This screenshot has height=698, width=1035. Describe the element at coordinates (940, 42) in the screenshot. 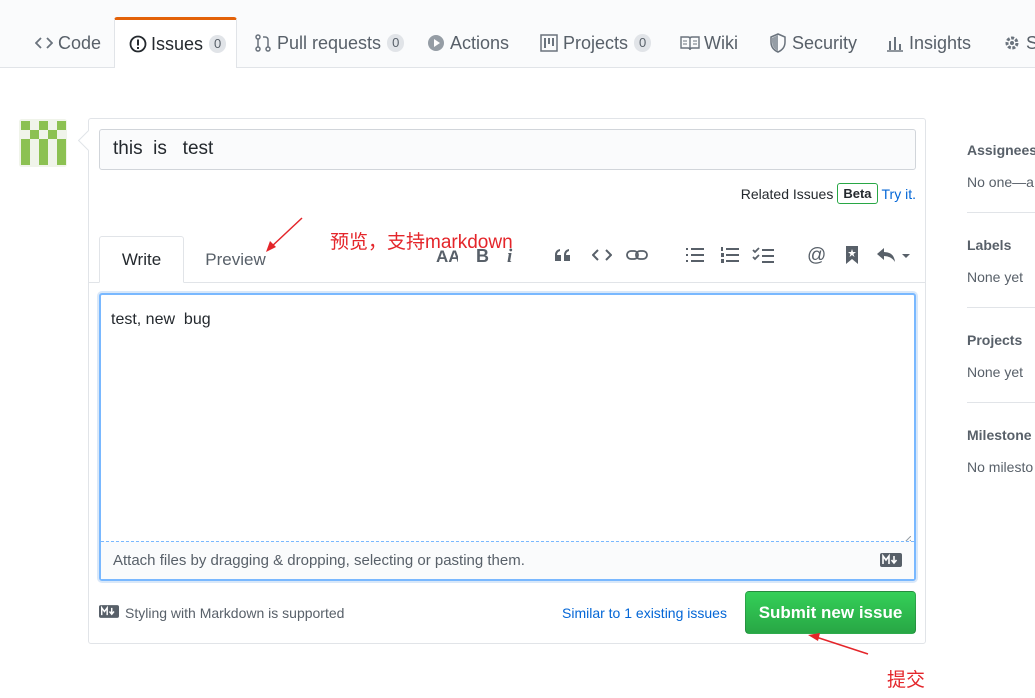

I see `tab-insights-label: Insights` at that location.